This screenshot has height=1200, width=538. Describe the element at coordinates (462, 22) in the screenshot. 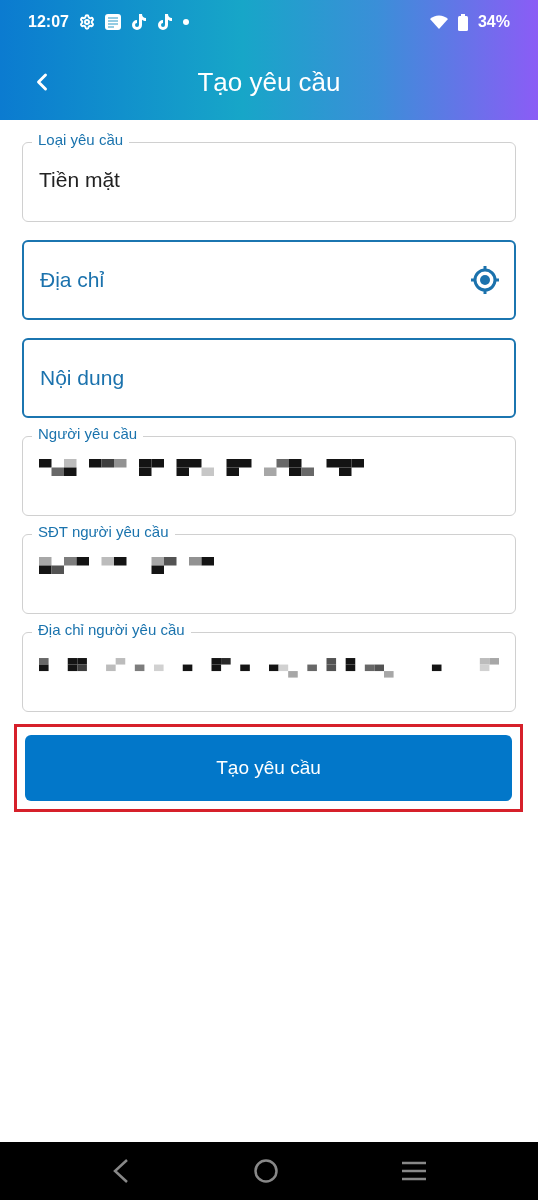

I see `battery-icon` at that location.